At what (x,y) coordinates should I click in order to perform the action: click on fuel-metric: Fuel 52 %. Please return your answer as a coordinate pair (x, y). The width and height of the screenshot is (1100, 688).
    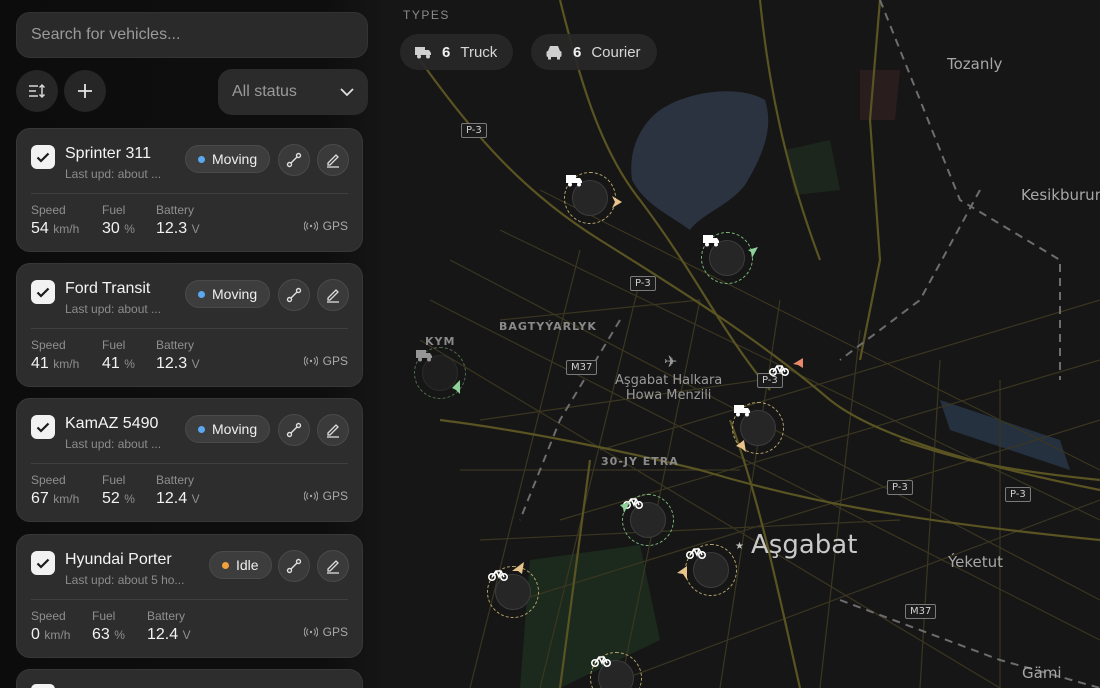
    Looking at the image, I should click on (118, 490).